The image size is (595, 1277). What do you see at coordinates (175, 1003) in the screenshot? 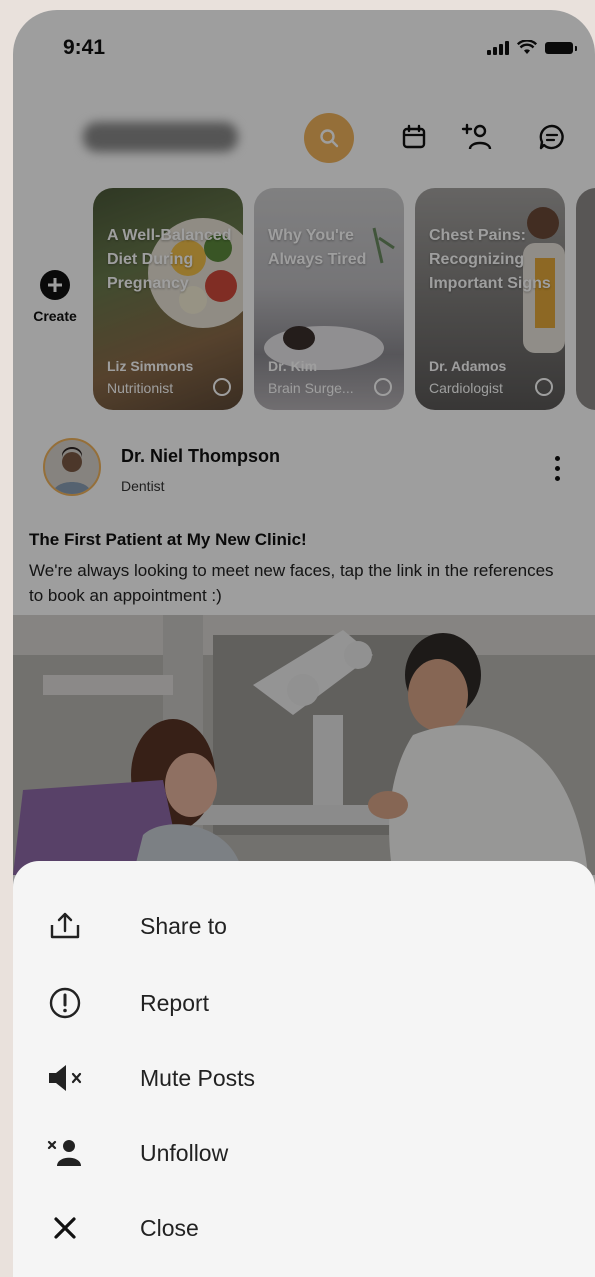
I see `report-label: Report` at bounding box center [175, 1003].